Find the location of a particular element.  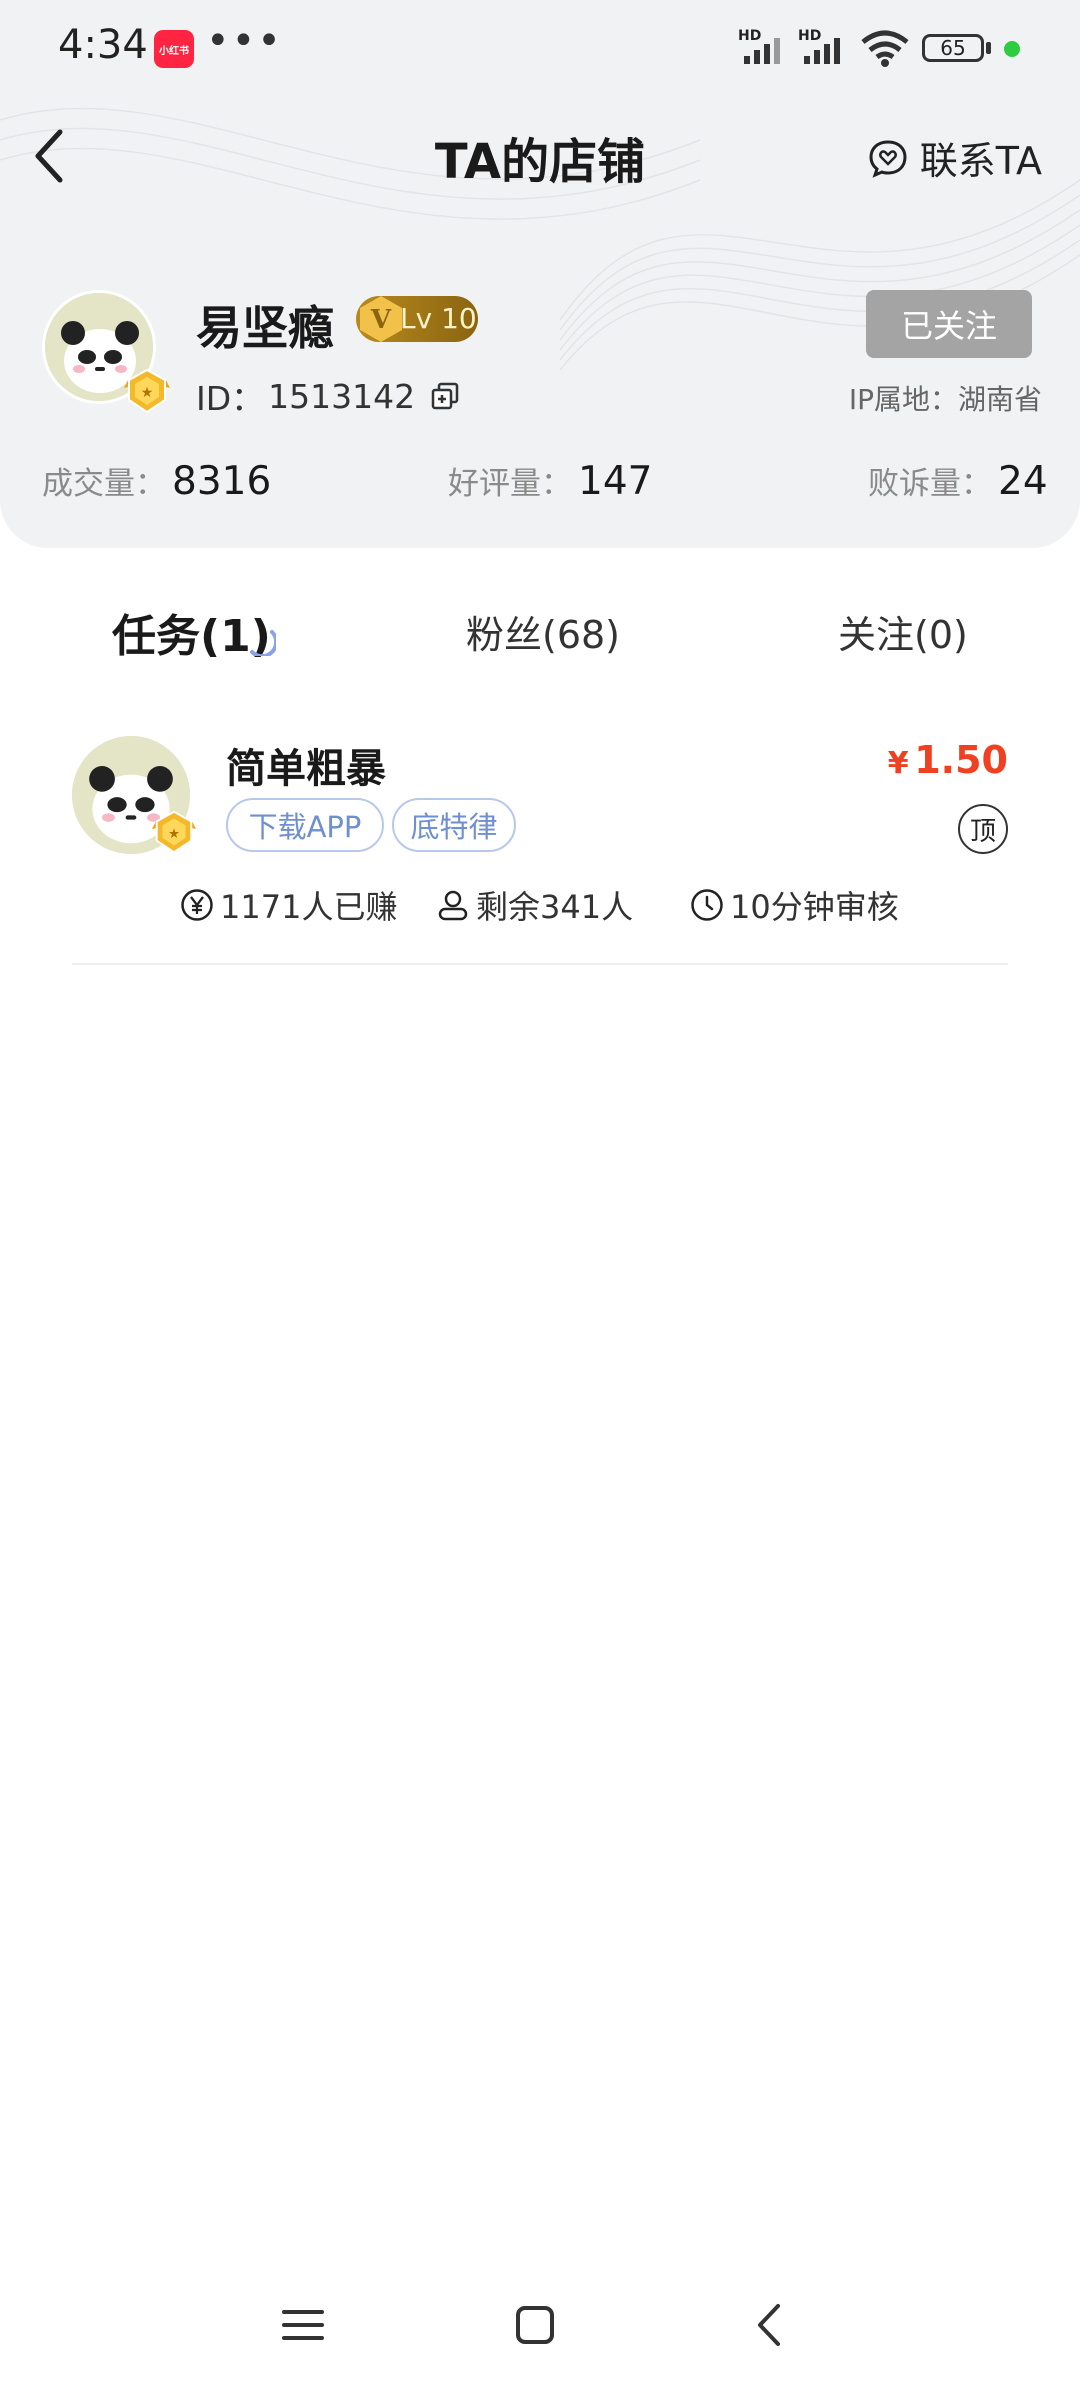

contact-ta-button: 联系TA is located at coordinates (955, 157).